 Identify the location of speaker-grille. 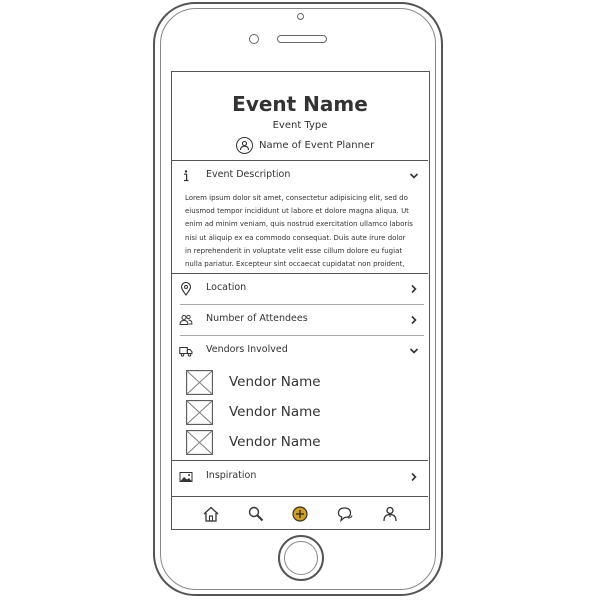
(302, 39).